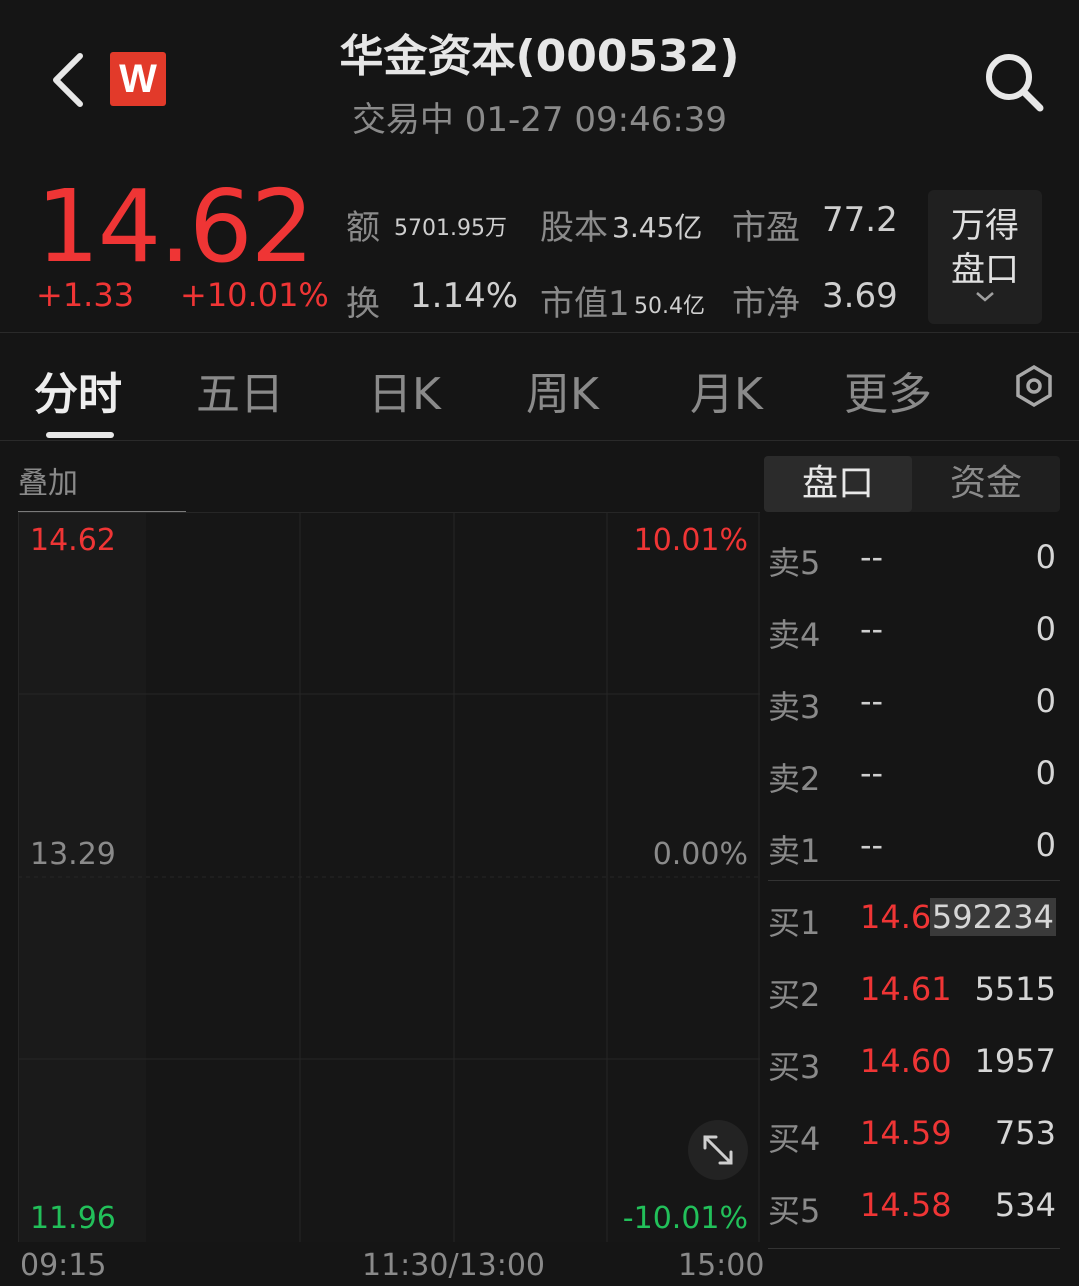 This screenshot has width=1079, height=1286. Describe the element at coordinates (585, 304) in the screenshot. I see `mktcap-label: 市值1` at that location.